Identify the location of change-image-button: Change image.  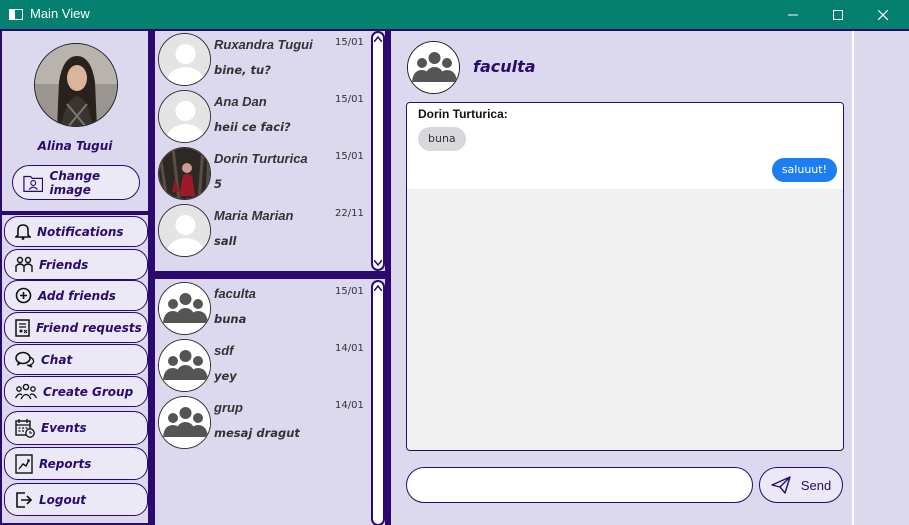
(76, 182).